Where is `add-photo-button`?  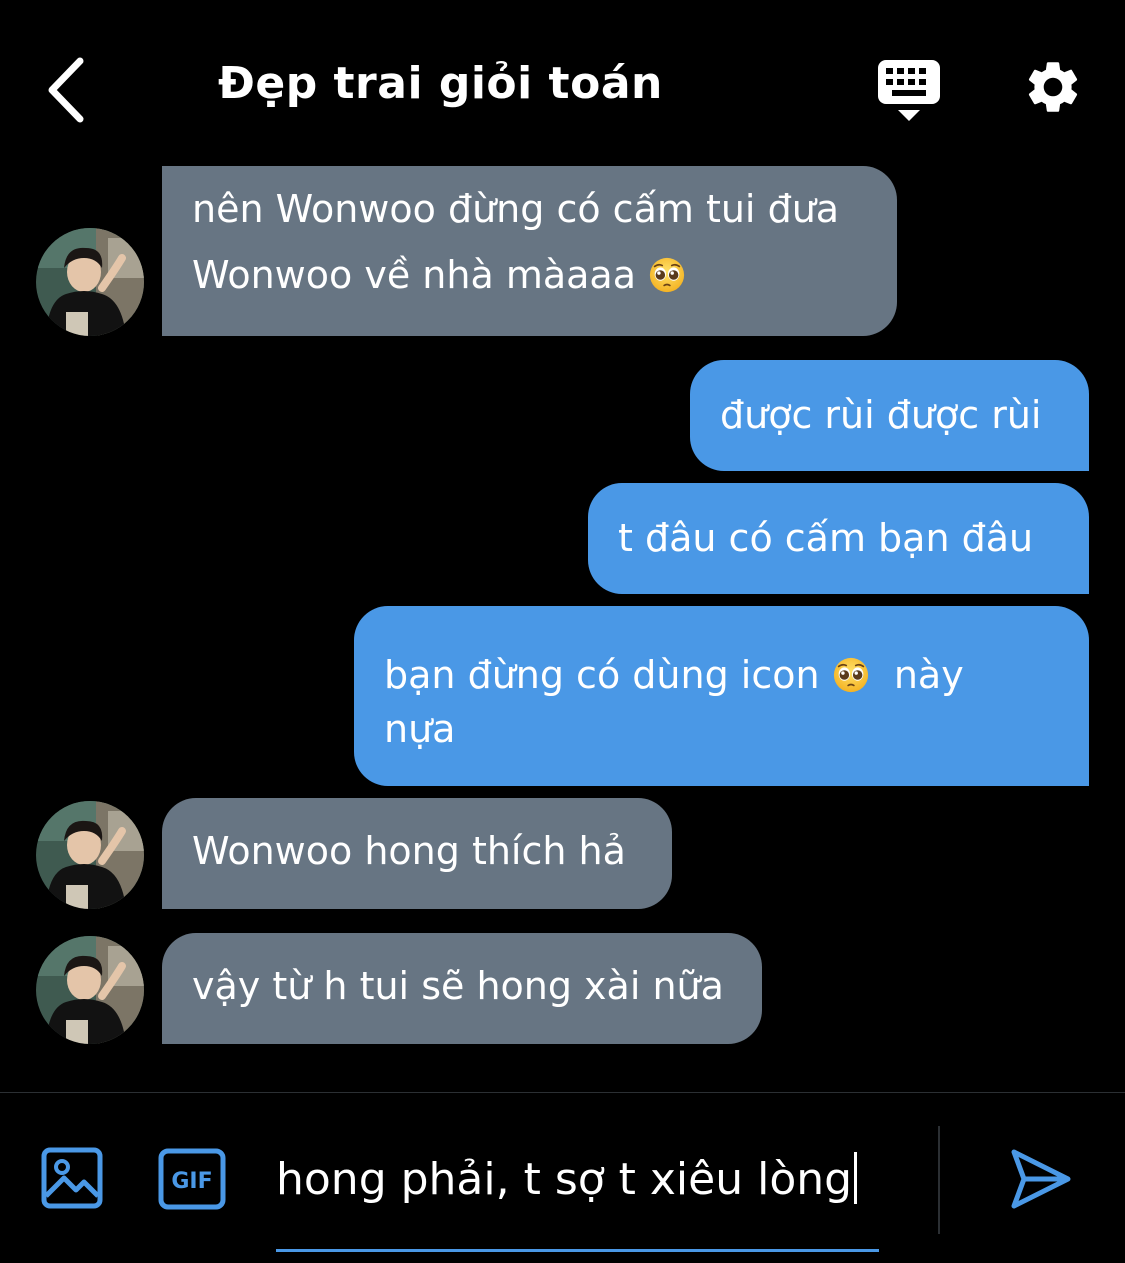 add-photo-button is located at coordinates (72, 1178).